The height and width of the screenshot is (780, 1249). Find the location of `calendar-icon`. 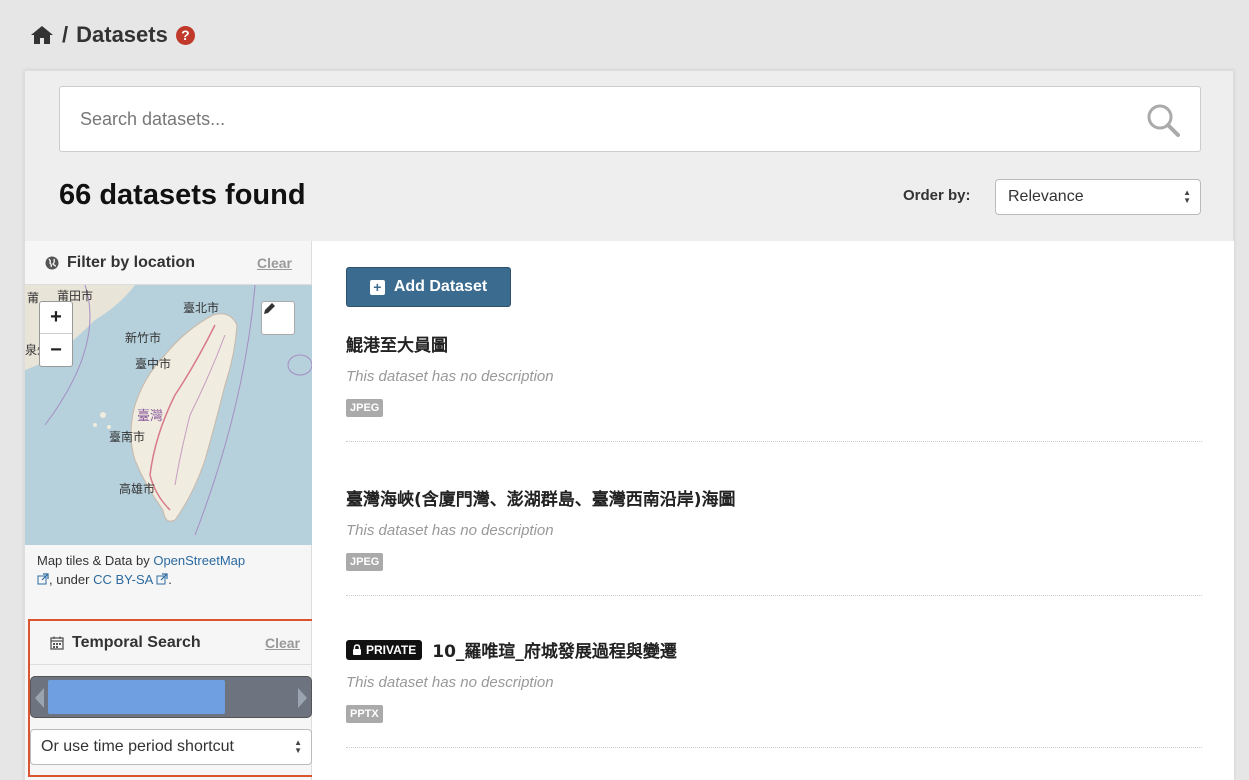

calendar-icon is located at coordinates (57, 643).